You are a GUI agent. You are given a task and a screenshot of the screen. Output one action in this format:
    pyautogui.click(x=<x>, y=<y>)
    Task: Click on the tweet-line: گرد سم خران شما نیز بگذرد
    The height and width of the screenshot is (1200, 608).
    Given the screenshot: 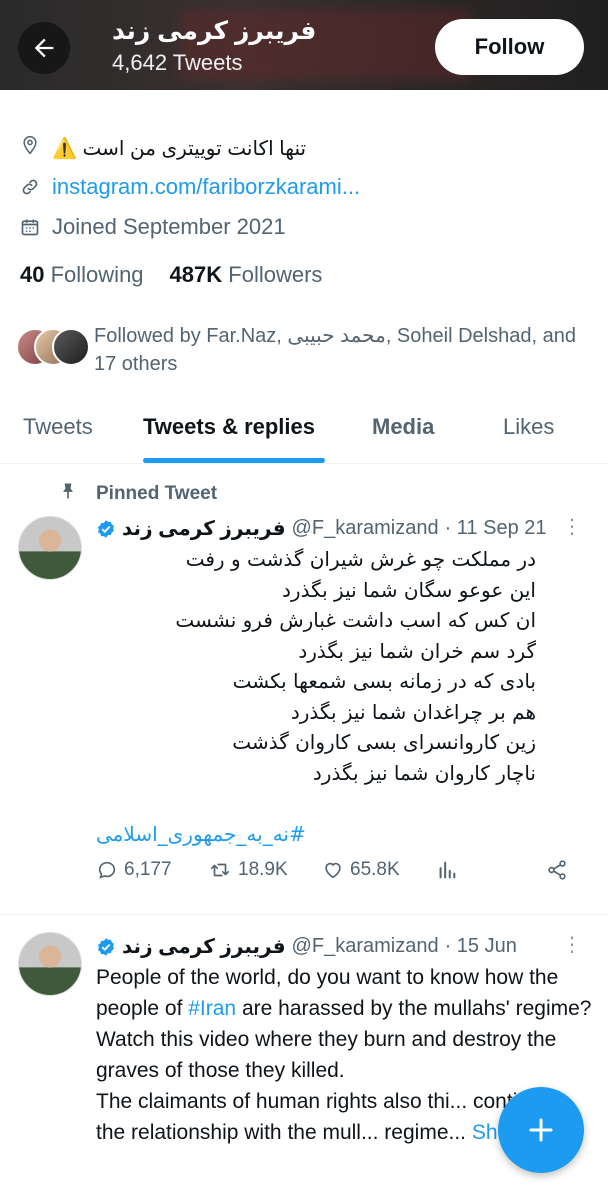 What is the action you would take?
    pyautogui.click(x=417, y=650)
    